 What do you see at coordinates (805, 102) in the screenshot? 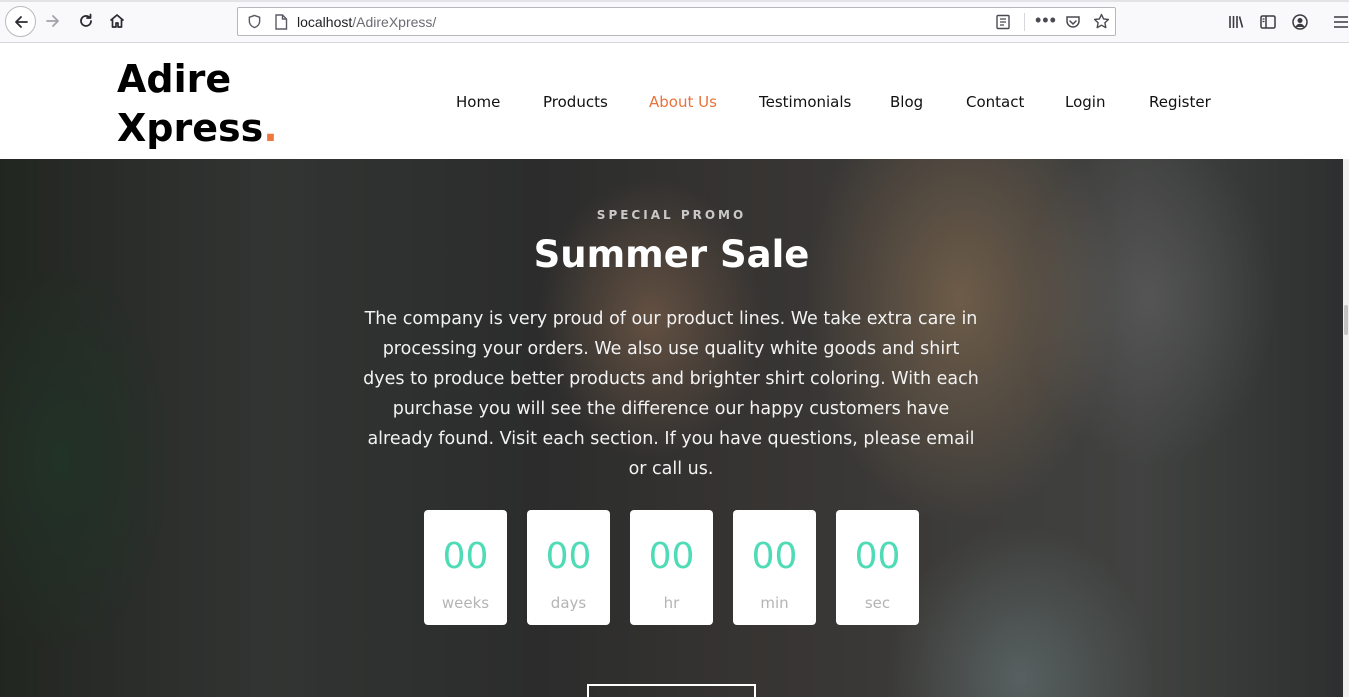
I see `nav-testimonials: Testimonials` at bounding box center [805, 102].